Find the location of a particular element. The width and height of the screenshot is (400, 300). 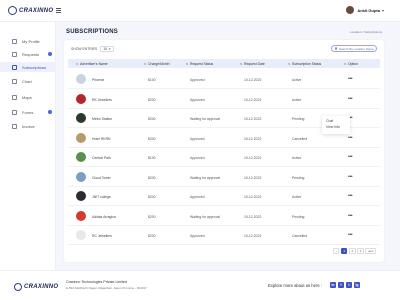

sidebar-item-label: Requests is located at coordinates (30, 54).